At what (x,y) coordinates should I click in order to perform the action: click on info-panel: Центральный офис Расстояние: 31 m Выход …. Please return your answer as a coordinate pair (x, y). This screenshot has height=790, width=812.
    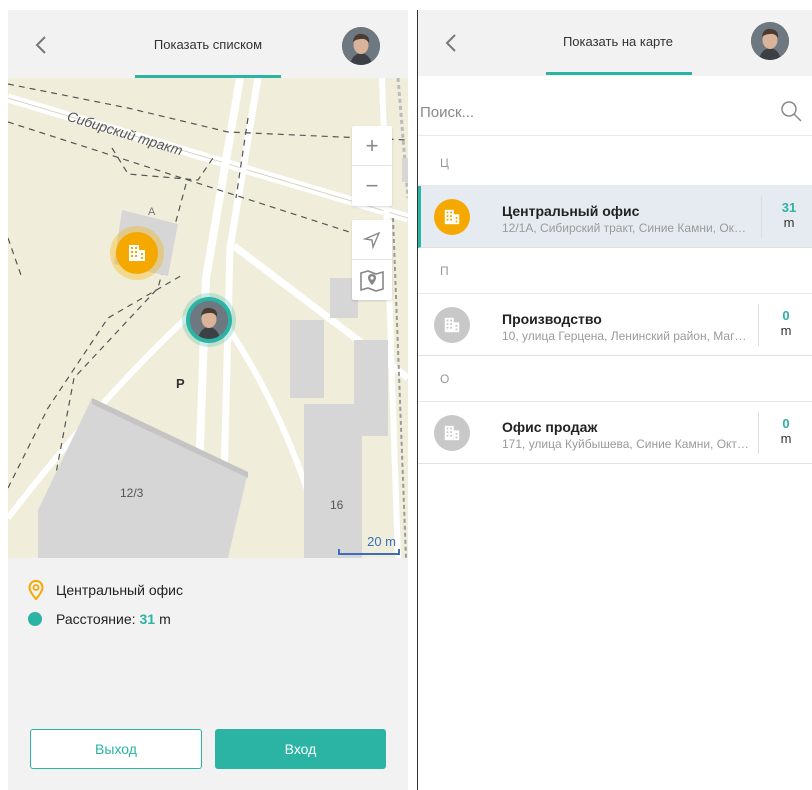
    Looking at the image, I should click on (208, 674).